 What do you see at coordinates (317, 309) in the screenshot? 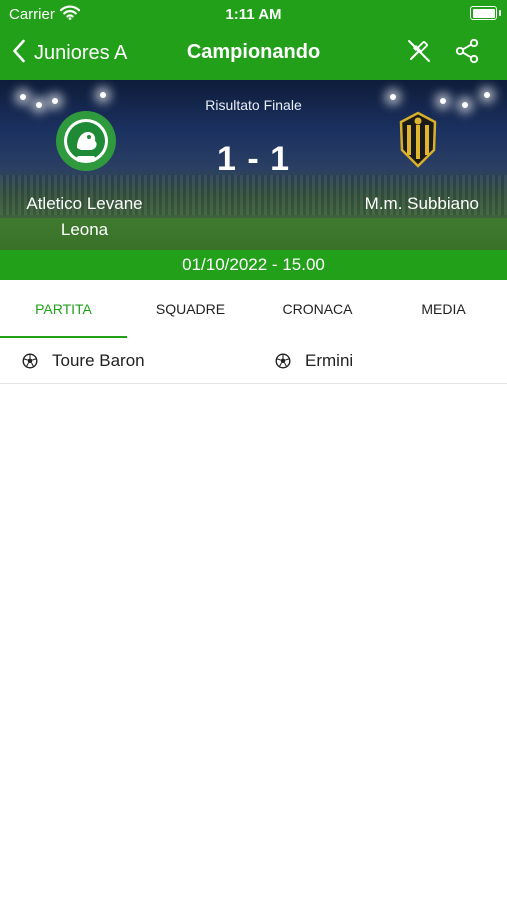
I see `tab-cronaca: CRONACA` at bounding box center [317, 309].